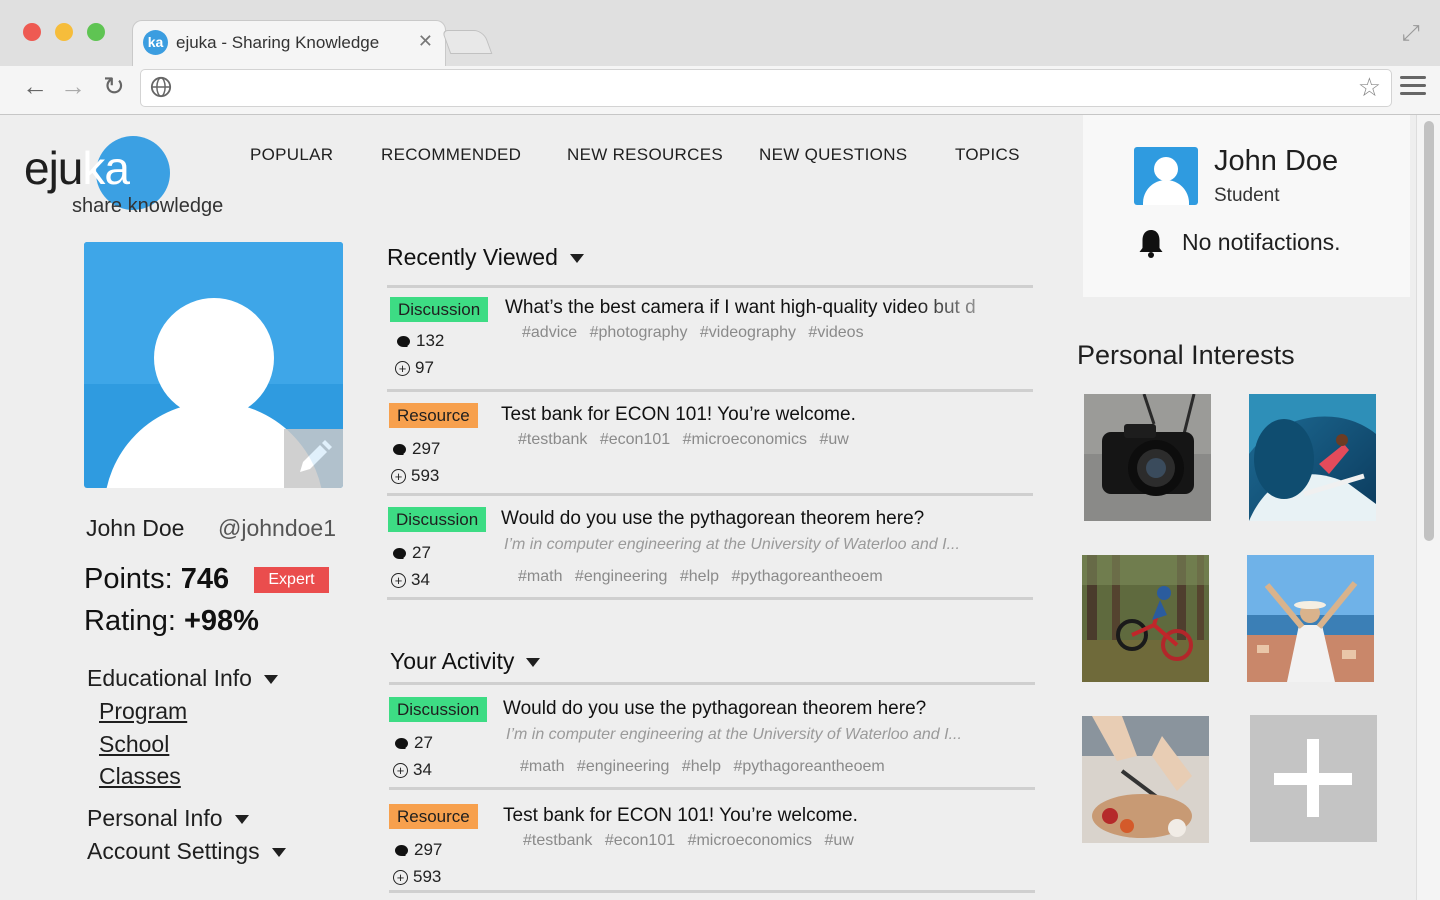  Describe the element at coordinates (32, 32) in the screenshot. I see `window-close-button` at that location.